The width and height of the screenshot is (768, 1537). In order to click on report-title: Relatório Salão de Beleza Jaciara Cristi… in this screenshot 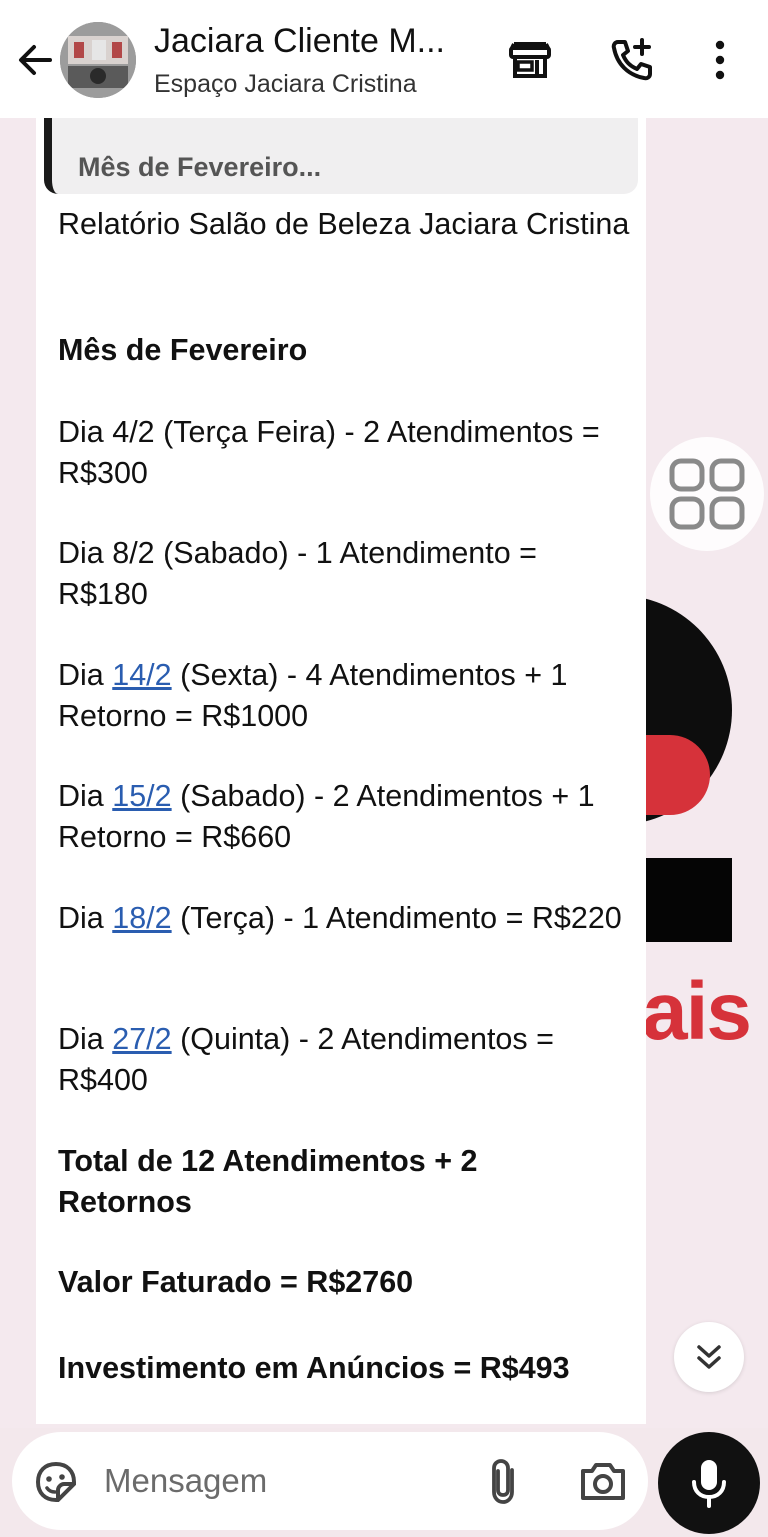, I will do `click(344, 224)`.